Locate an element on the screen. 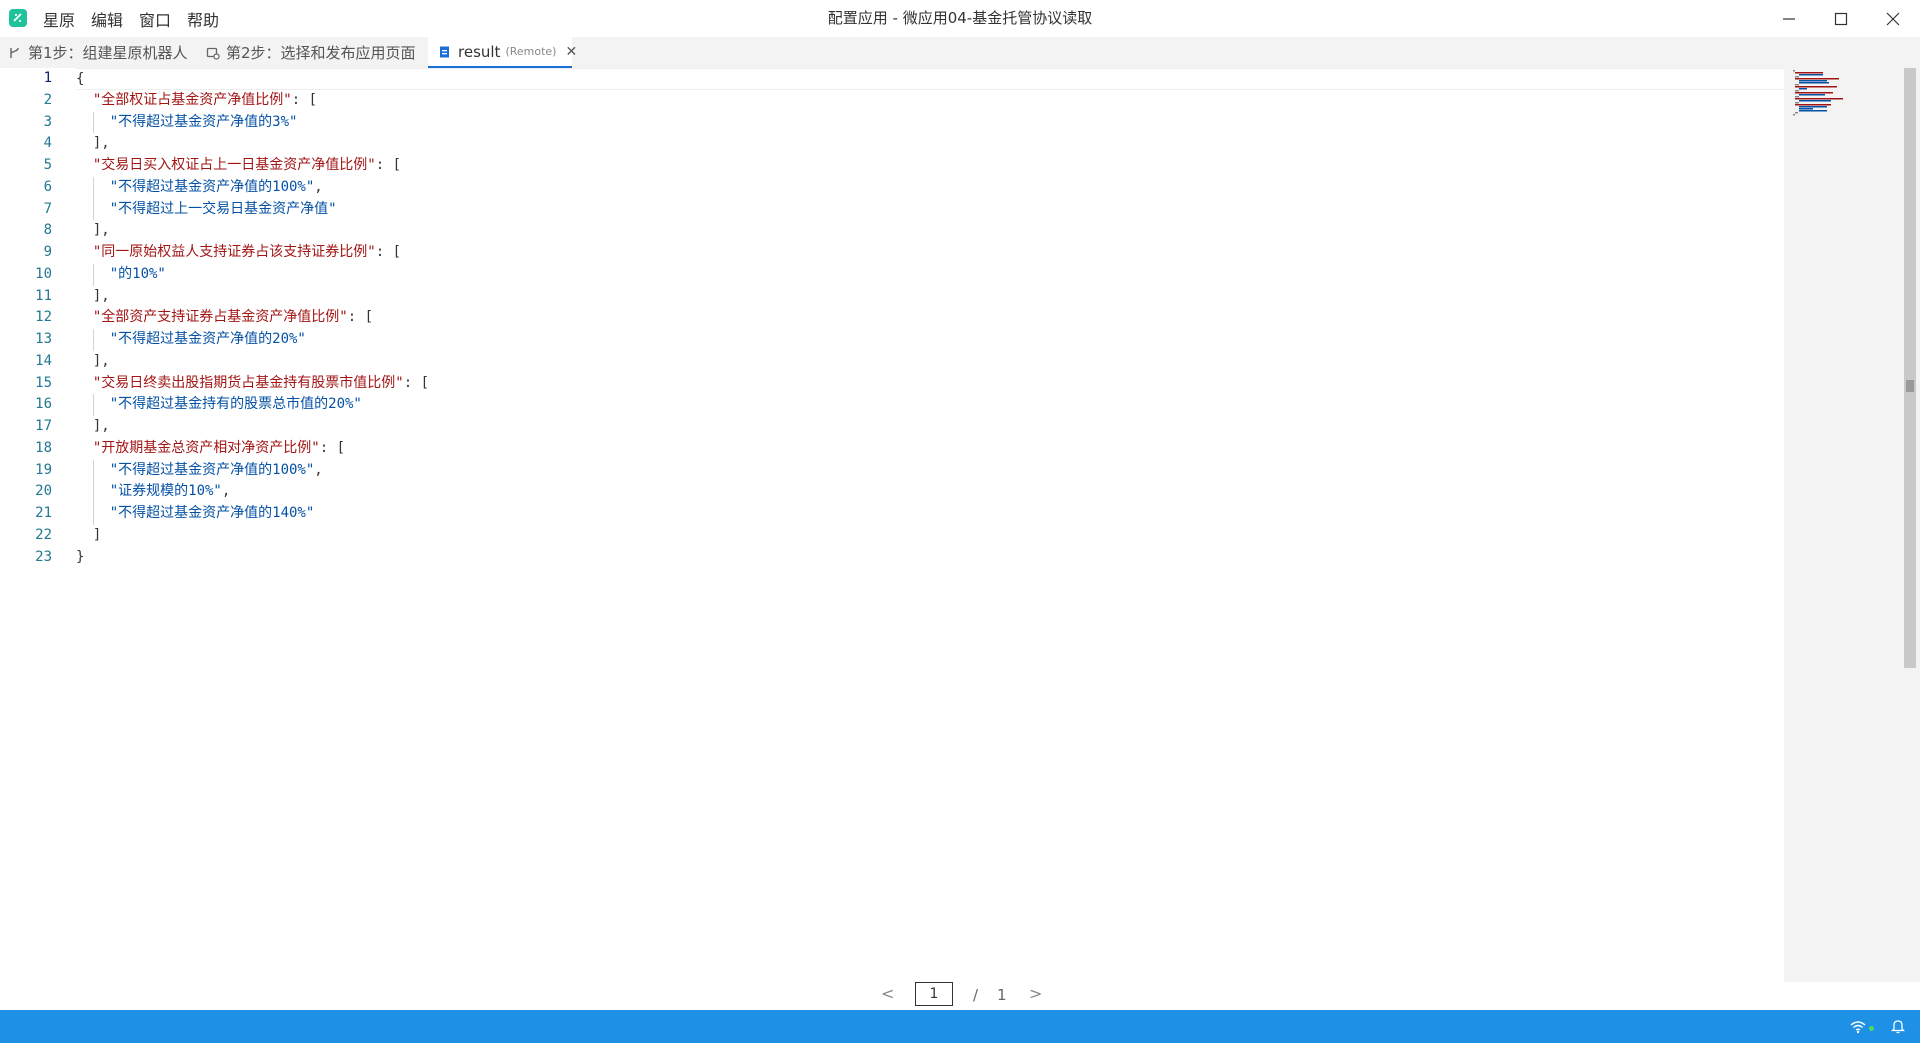  line-number: 19 is located at coordinates (43, 469).